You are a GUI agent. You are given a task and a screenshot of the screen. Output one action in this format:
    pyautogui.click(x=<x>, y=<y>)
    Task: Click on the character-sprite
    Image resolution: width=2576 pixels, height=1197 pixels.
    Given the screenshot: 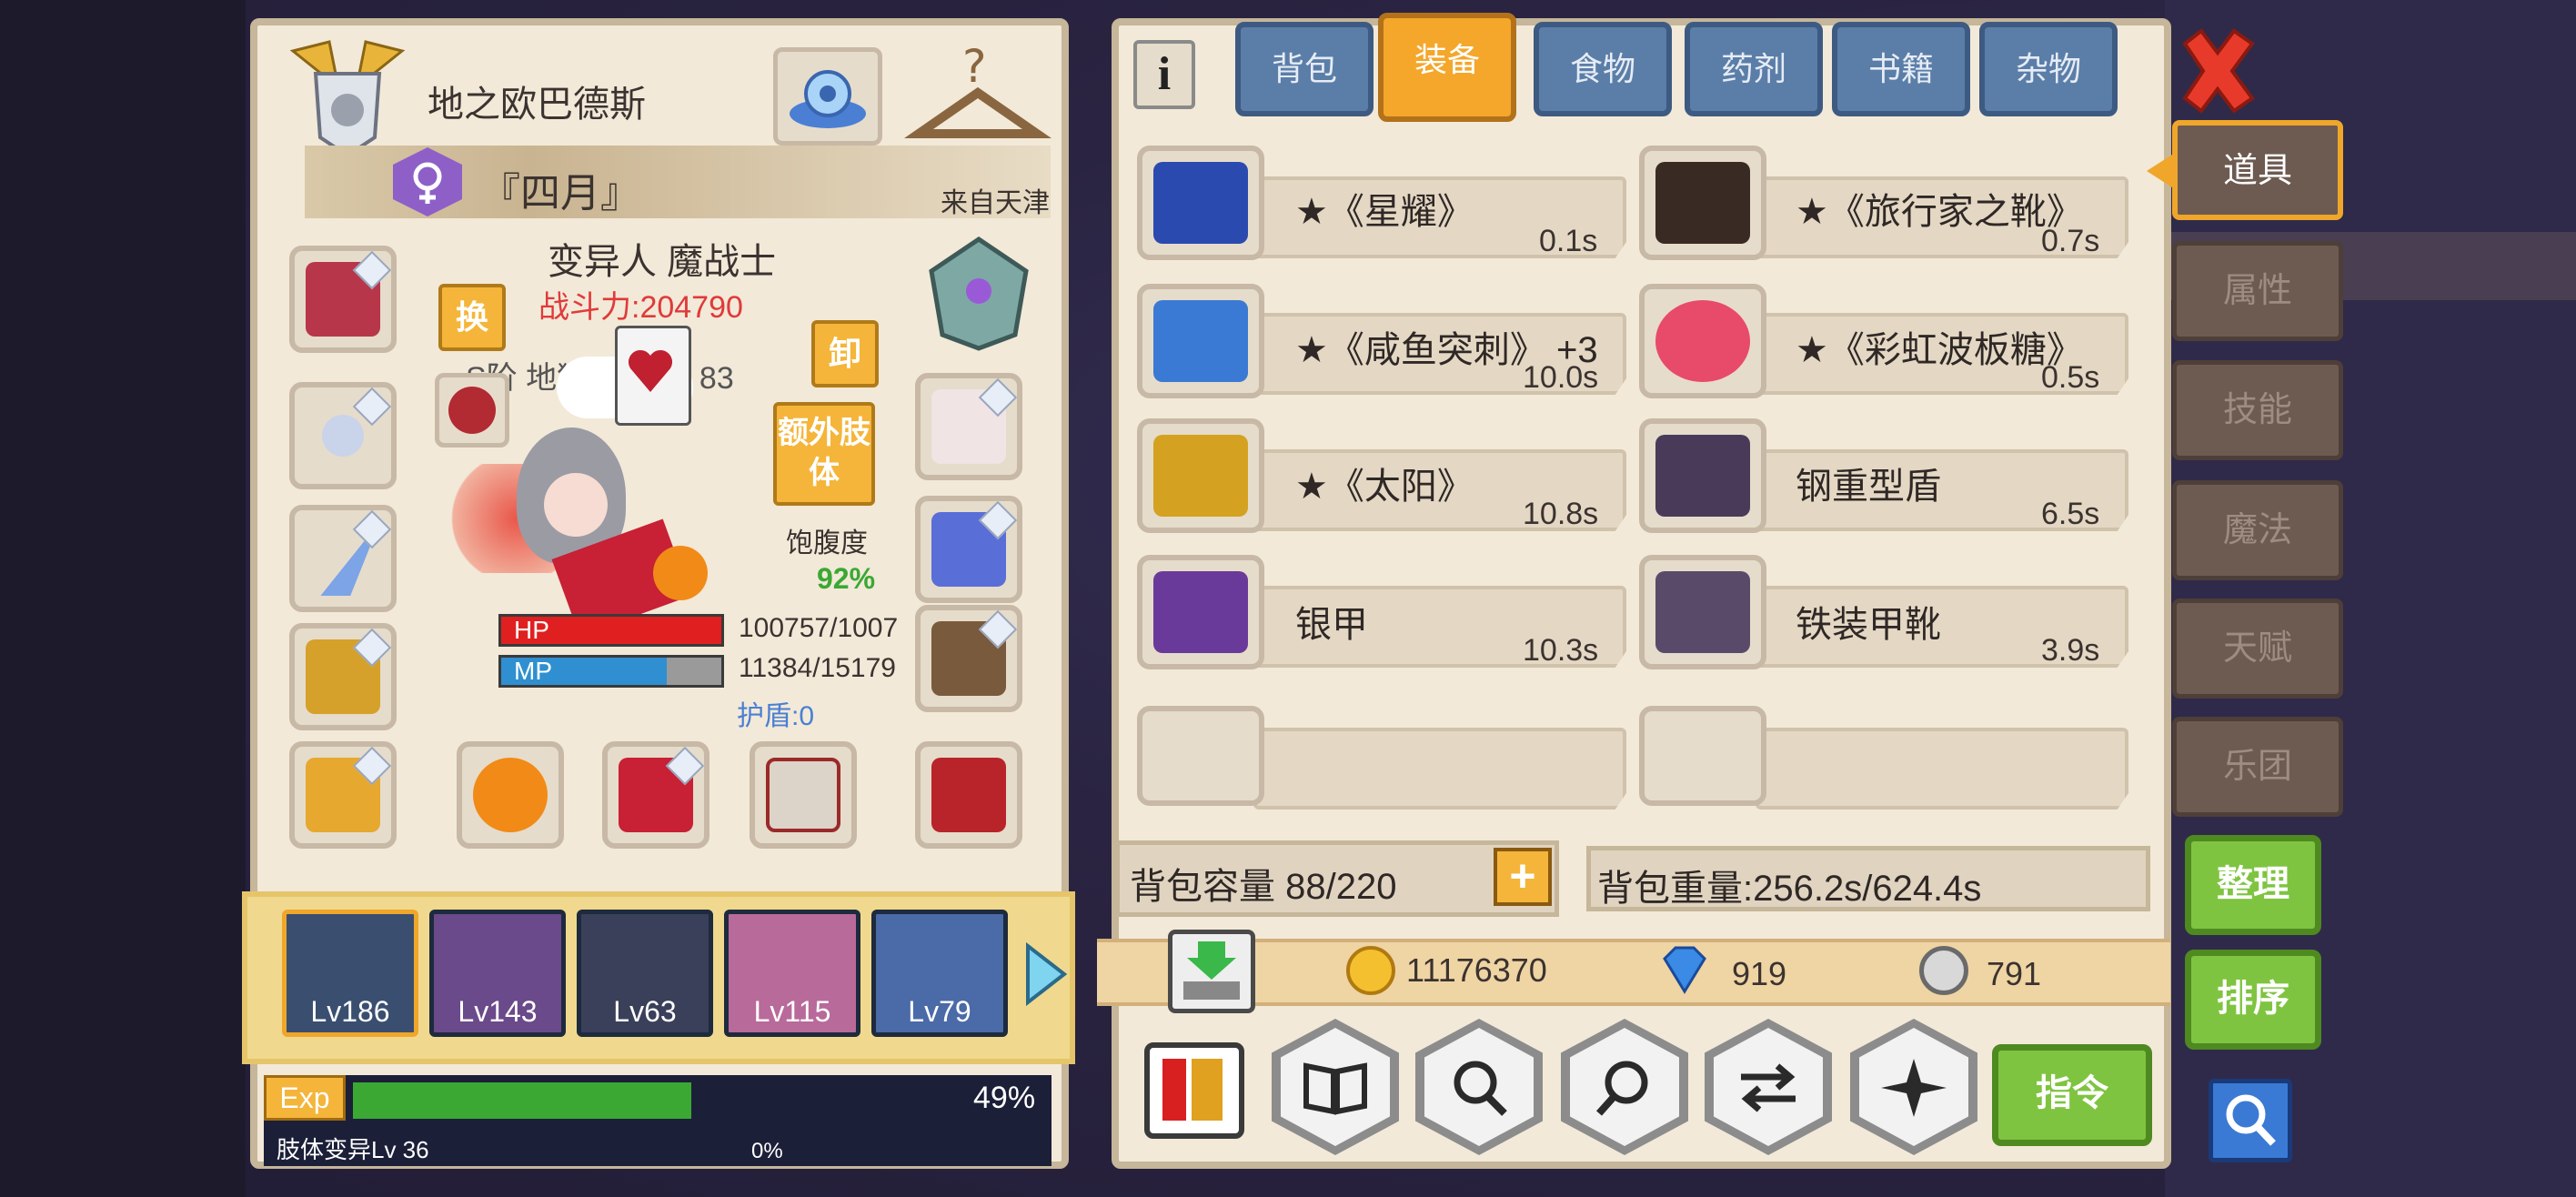 What is the action you would take?
    pyautogui.click(x=589, y=527)
    